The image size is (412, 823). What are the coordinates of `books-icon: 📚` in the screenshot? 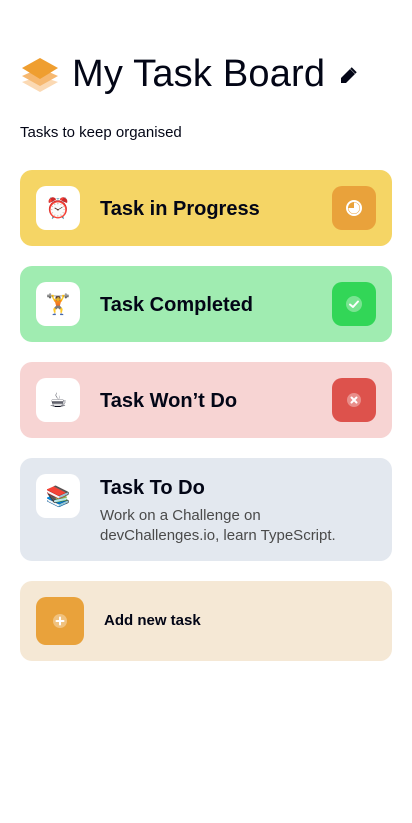 It's located at (58, 496).